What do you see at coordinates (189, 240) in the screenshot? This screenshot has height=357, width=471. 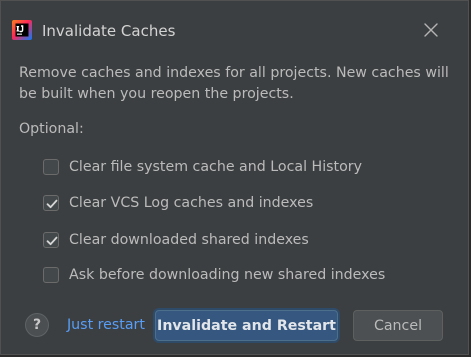 I see `option-label: Clear downloaded shared indexes` at bounding box center [189, 240].